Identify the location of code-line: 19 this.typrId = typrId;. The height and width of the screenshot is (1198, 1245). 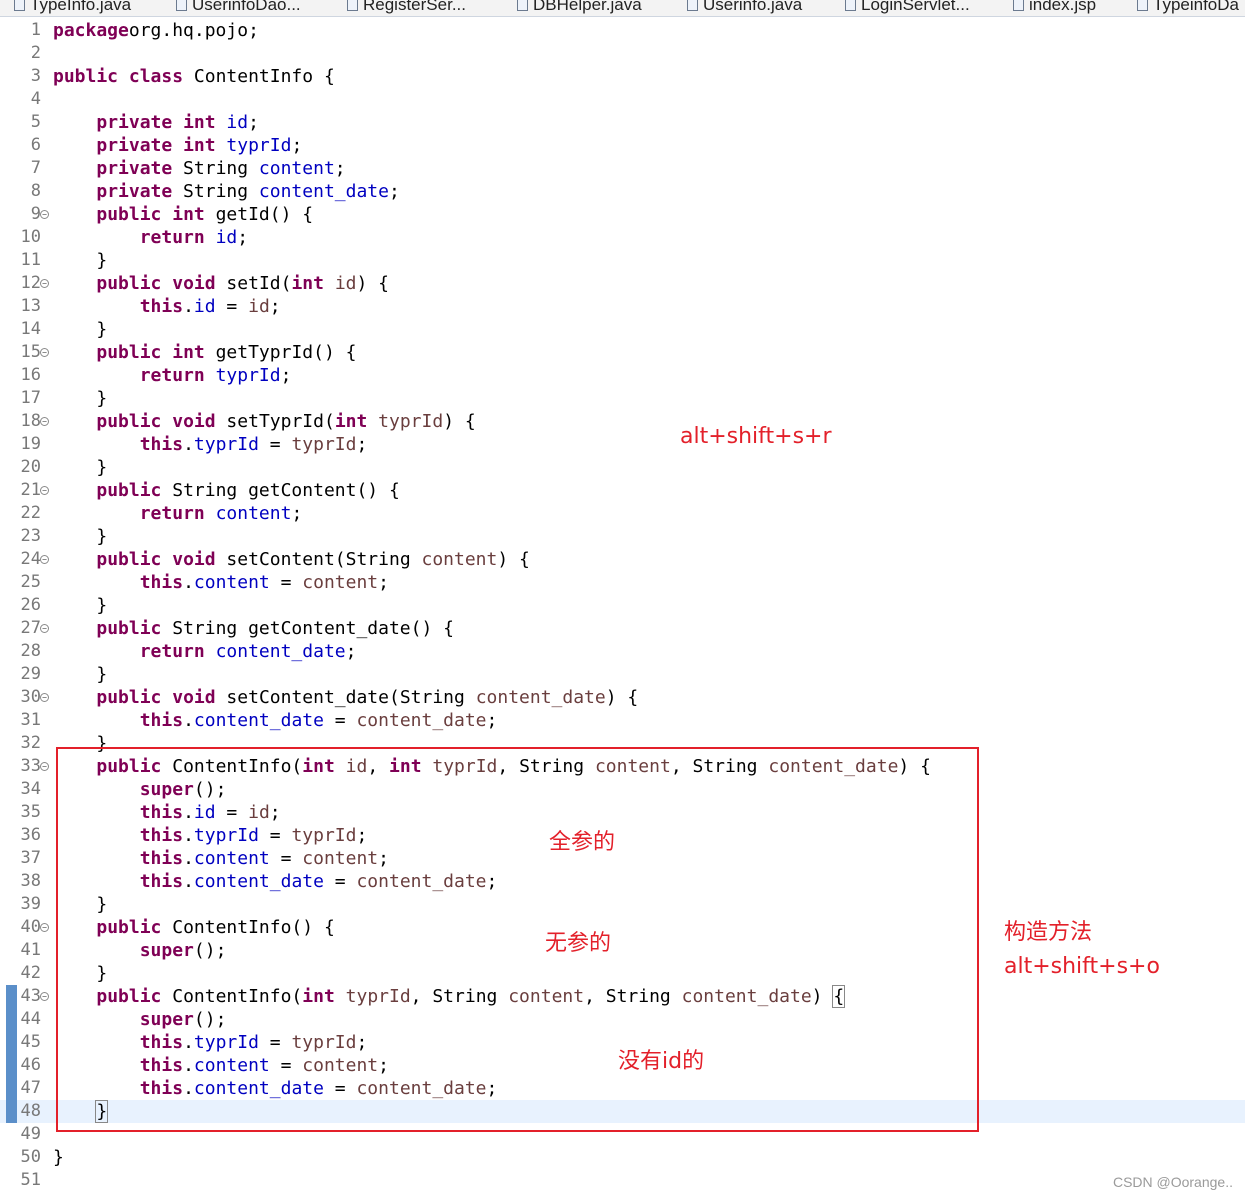
(622, 444).